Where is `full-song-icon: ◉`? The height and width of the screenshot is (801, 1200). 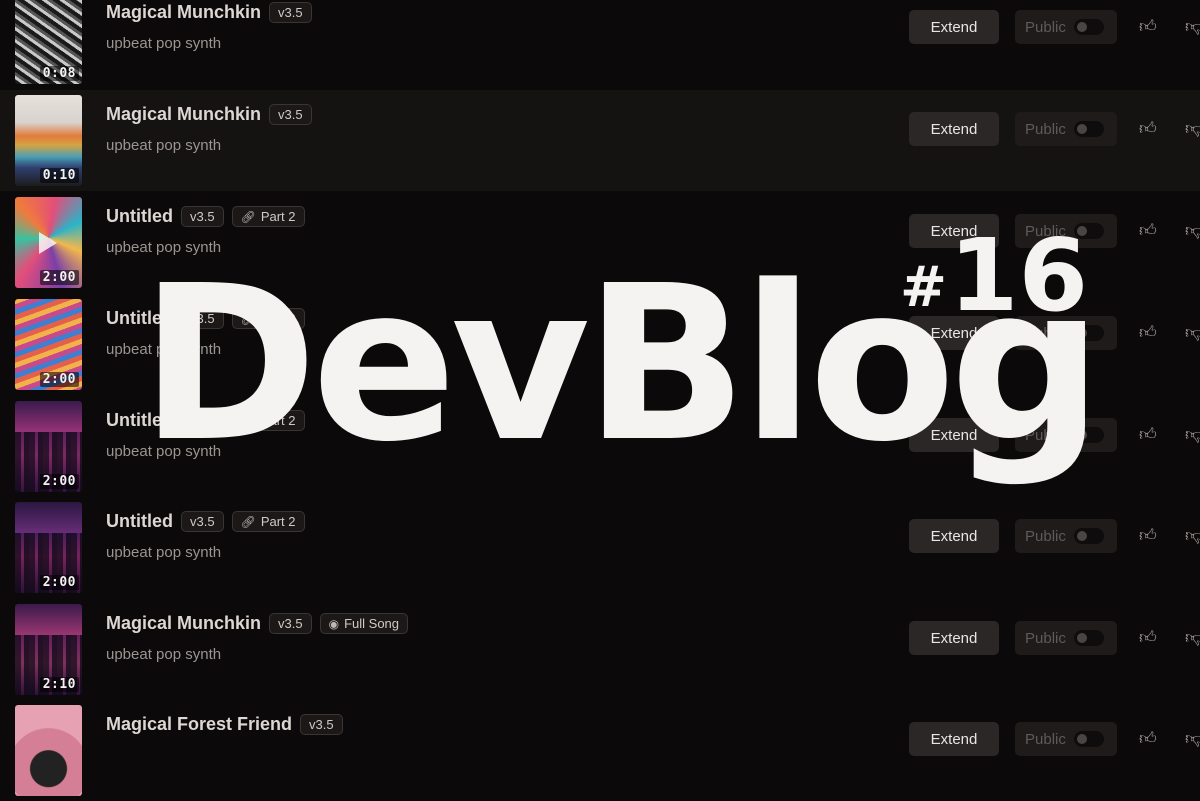 full-song-icon: ◉ is located at coordinates (334, 623).